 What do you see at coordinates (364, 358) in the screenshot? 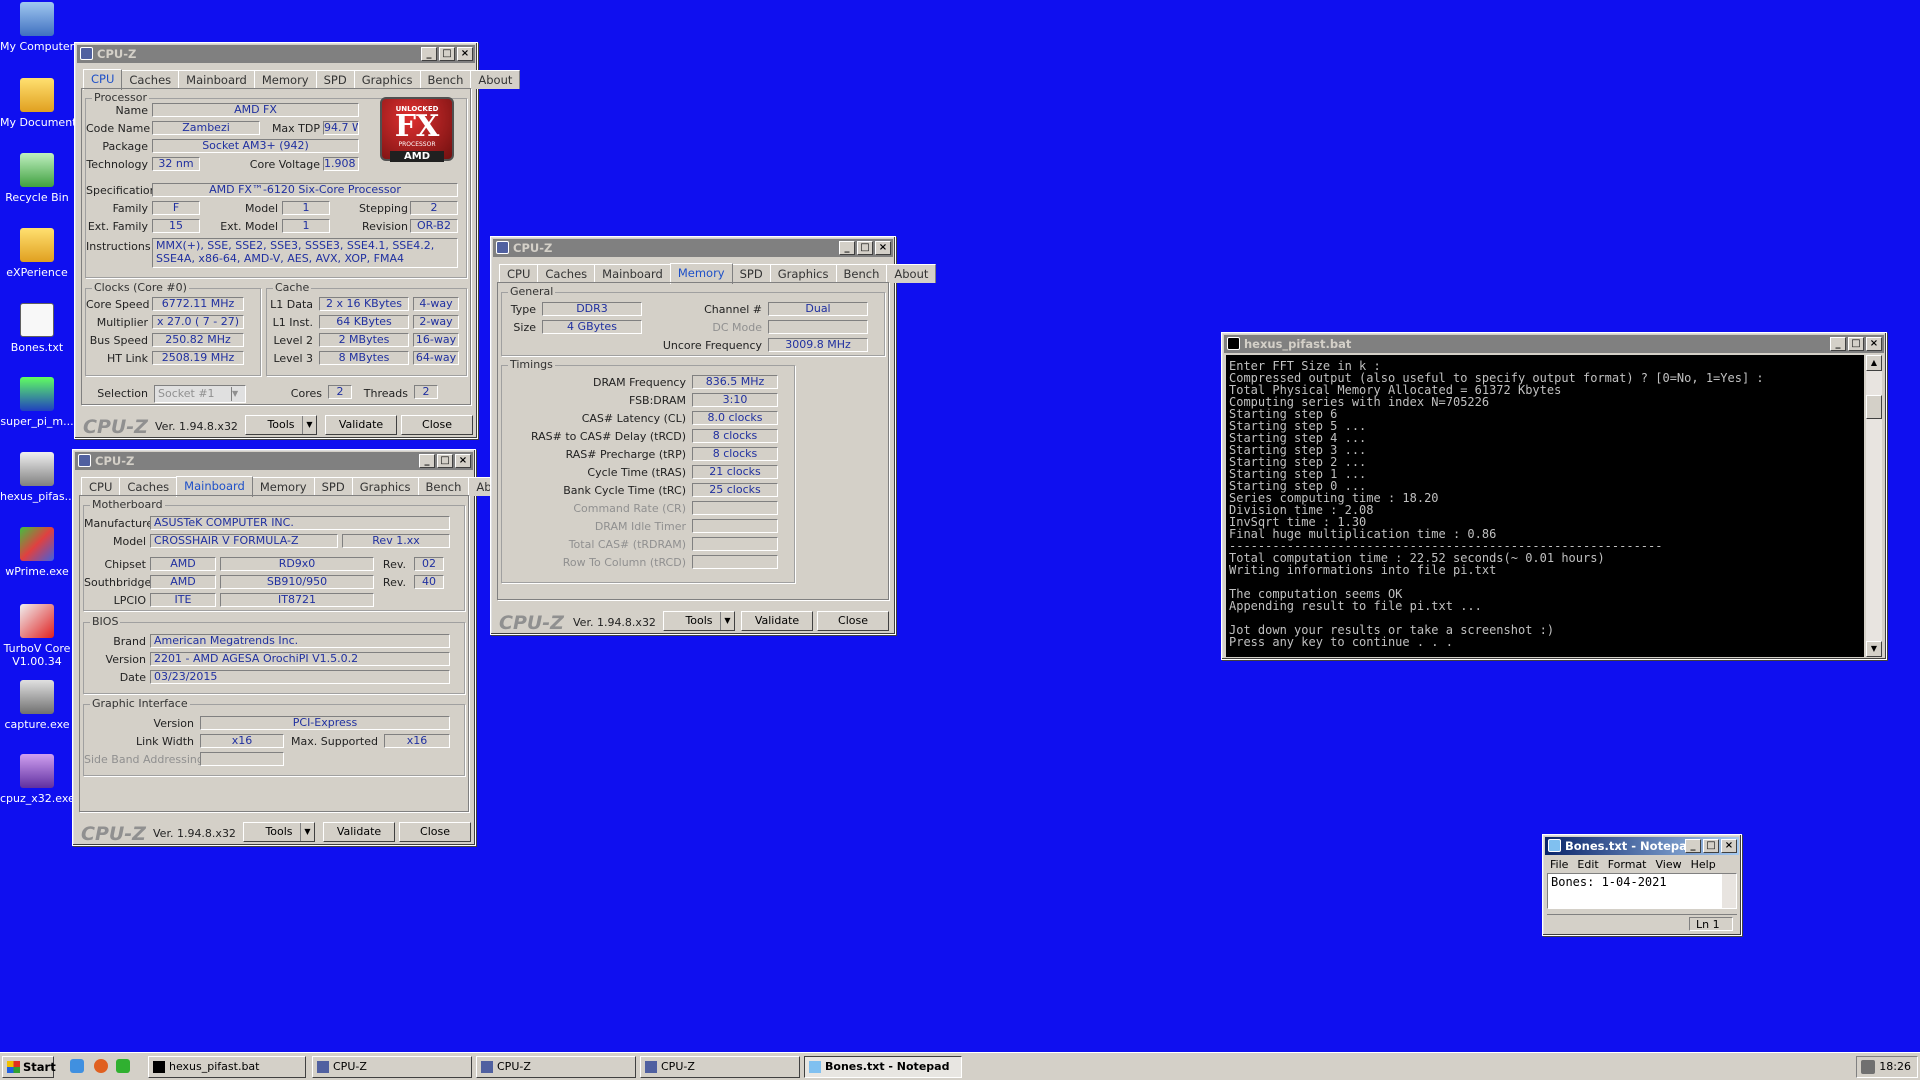
I see `level3-value: 8 MBytes` at bounding box center [364, 358].